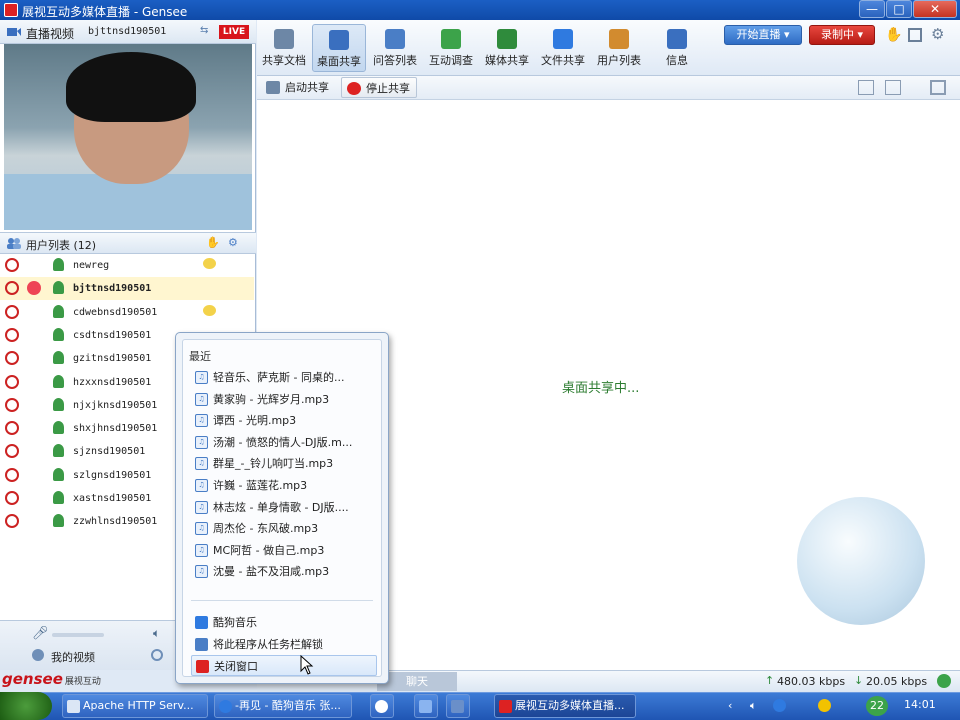 The height and width of the screenshot is (720, 960). Describe the element at coordinates (284, 666) in the screenshot. I see `close-window-task: 关闭窗口` at that location.